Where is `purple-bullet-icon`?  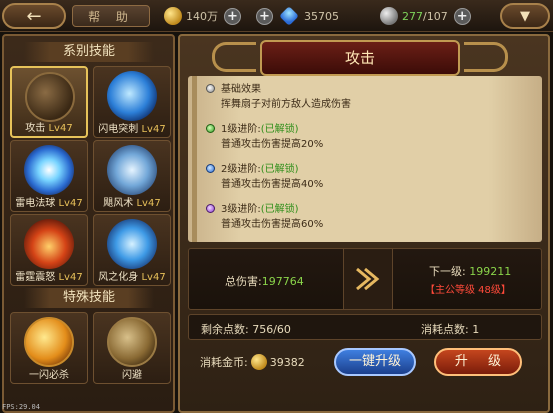
purple-bullet-icon is located at coordinates (210, 208).